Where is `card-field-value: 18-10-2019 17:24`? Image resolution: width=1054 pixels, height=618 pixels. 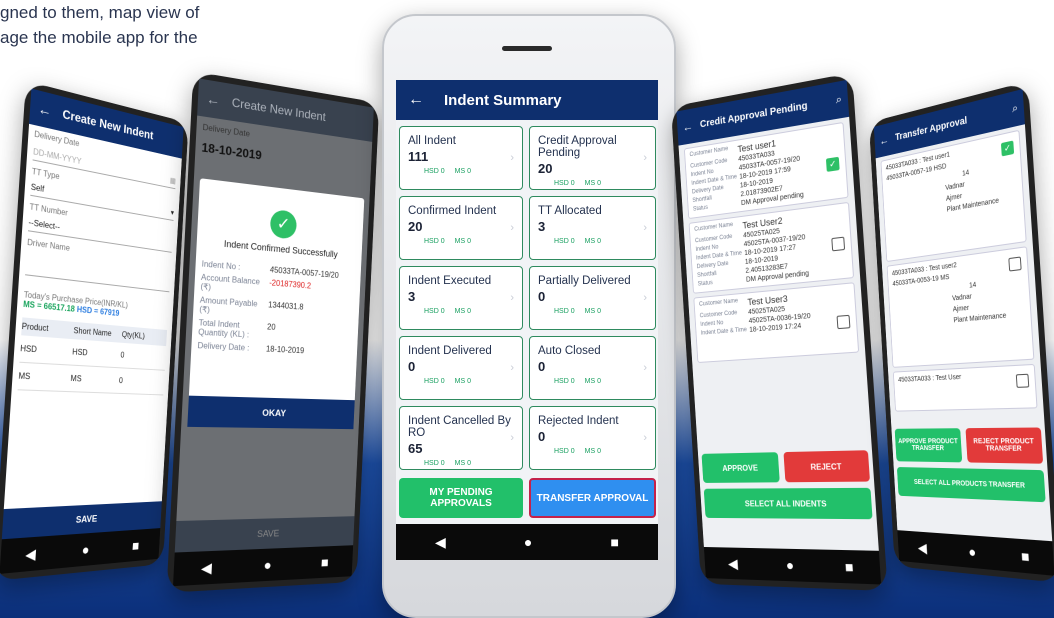 card-field-value: 18-10-2019 17:24 is located at coordinates (775, 328).